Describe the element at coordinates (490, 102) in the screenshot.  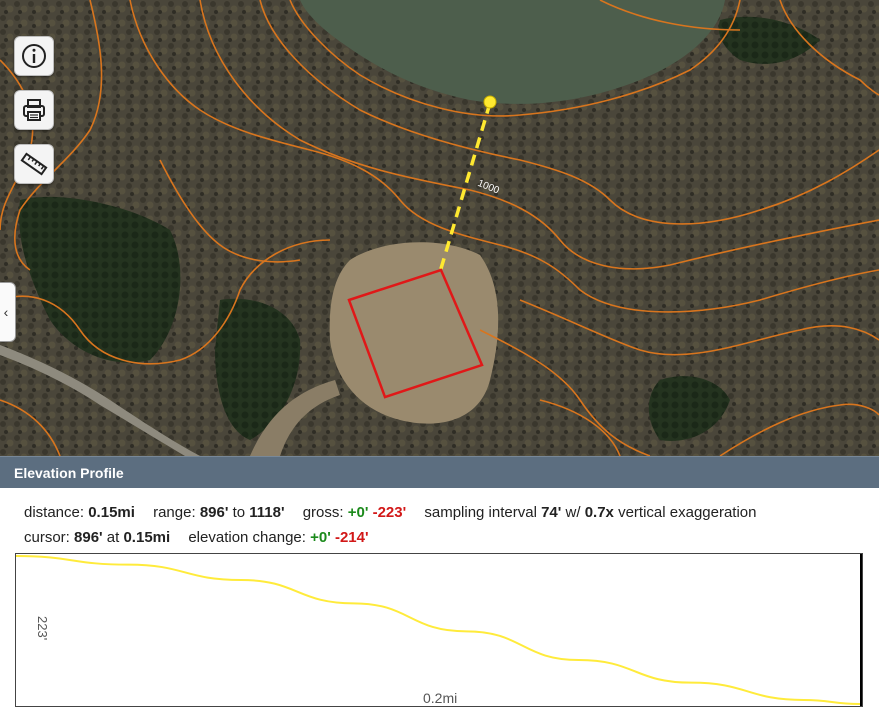
I see `profile-start-marker` at that location.